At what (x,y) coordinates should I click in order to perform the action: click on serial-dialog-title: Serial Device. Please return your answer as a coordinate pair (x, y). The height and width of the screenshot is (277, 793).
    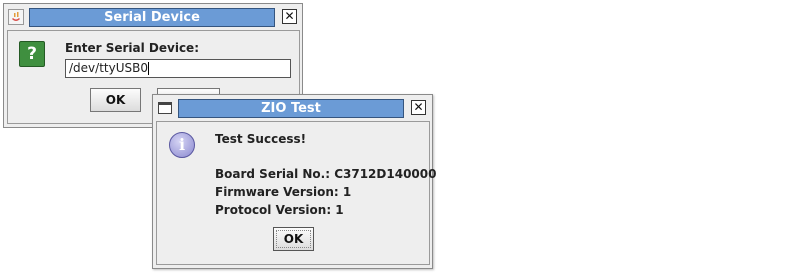
    Looking at the image, I should click on (152, 17).